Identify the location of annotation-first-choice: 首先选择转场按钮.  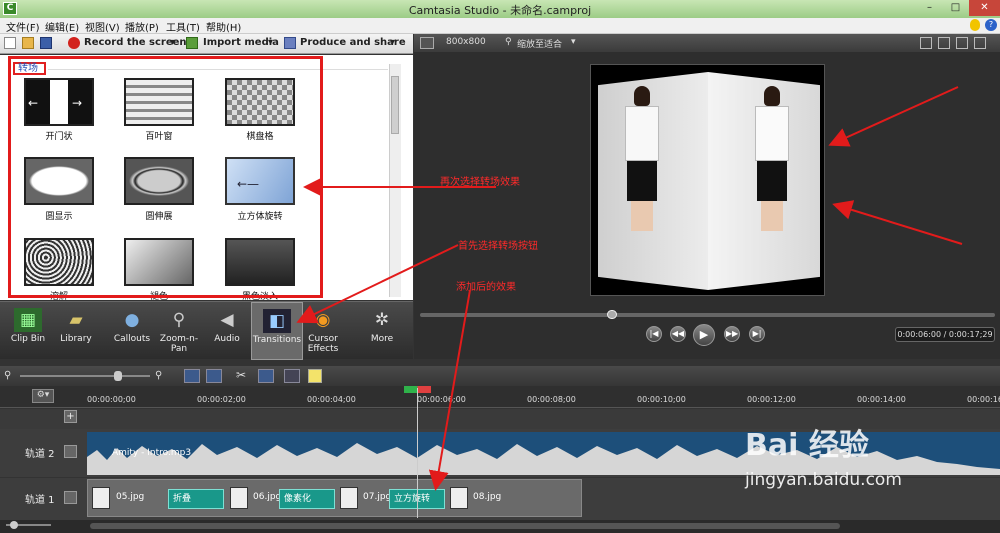
(498, 246).